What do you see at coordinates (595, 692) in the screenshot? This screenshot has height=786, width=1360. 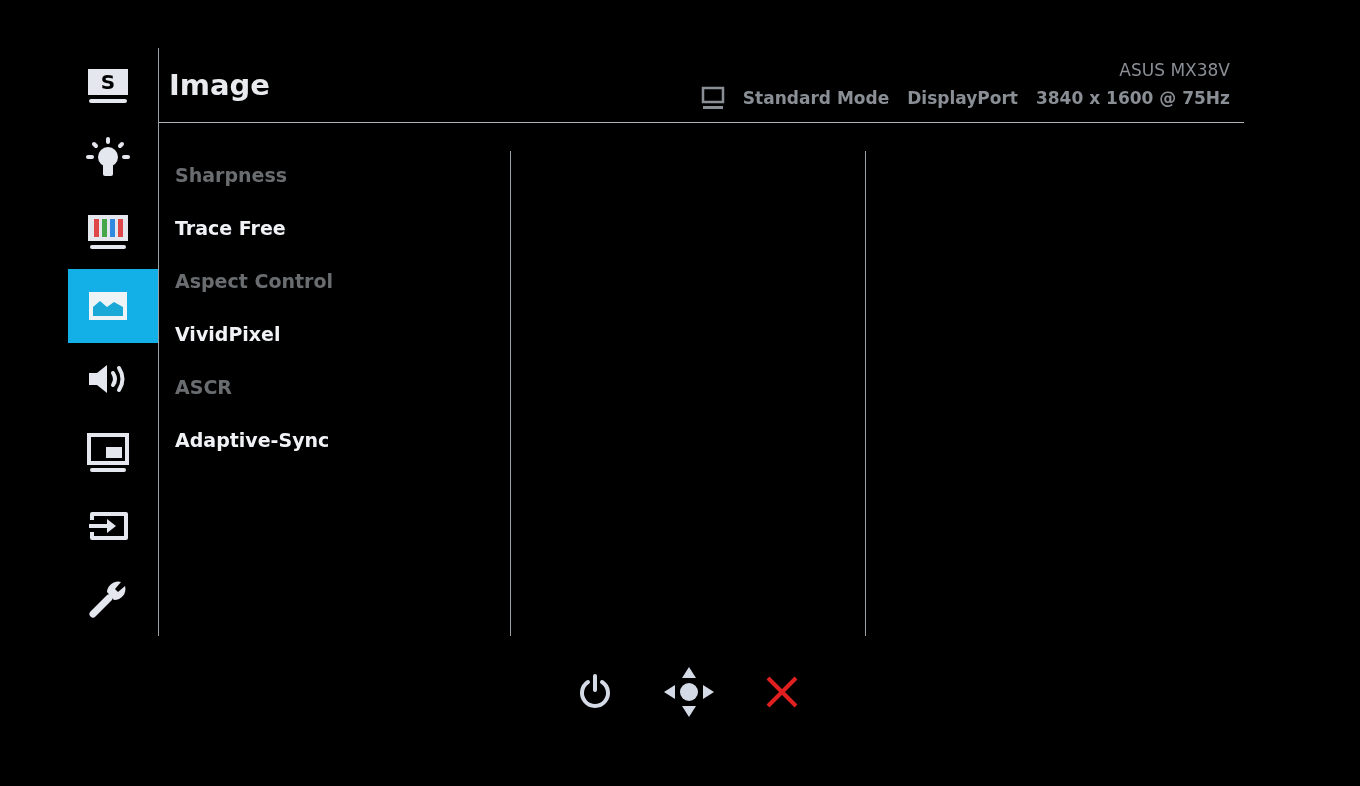 I see `power-icon` at bounding box center [595, 692].